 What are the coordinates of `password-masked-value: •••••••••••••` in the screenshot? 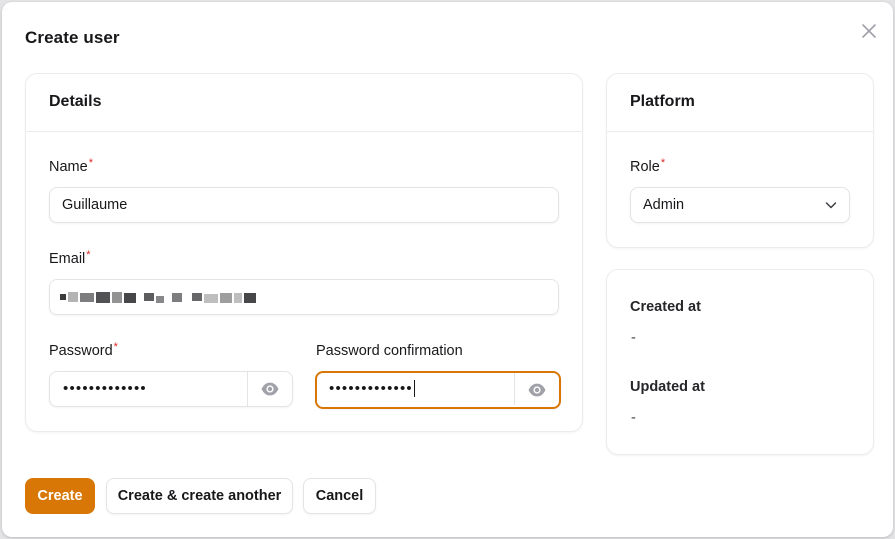 It's located at (105, 388).